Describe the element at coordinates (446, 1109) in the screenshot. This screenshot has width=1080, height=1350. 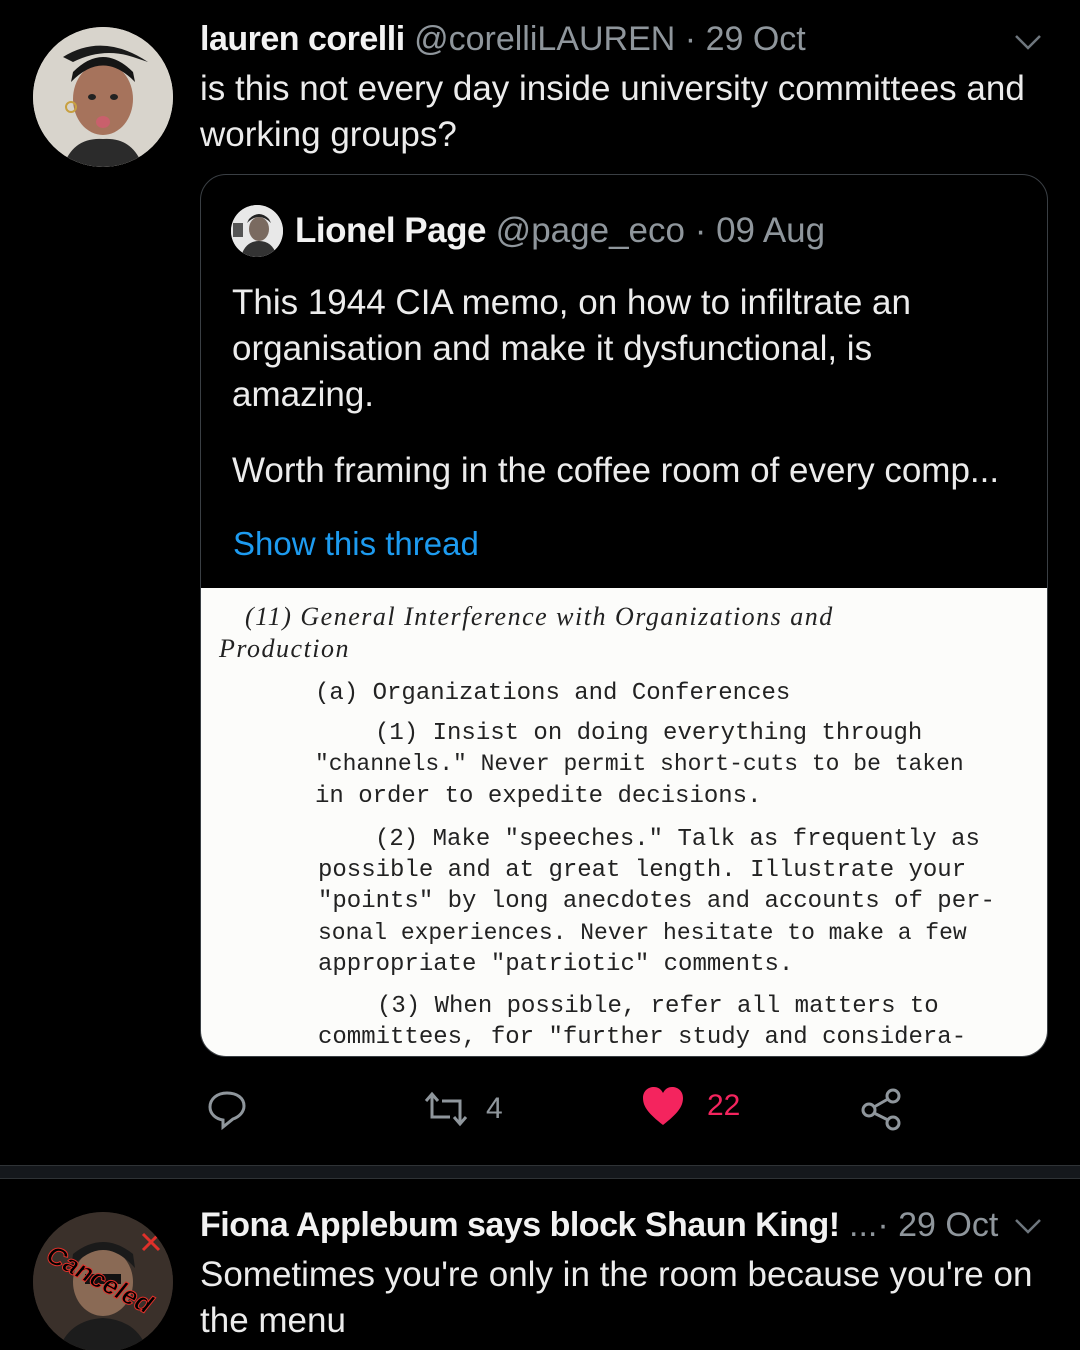
I see `retweet-icon` at that location.